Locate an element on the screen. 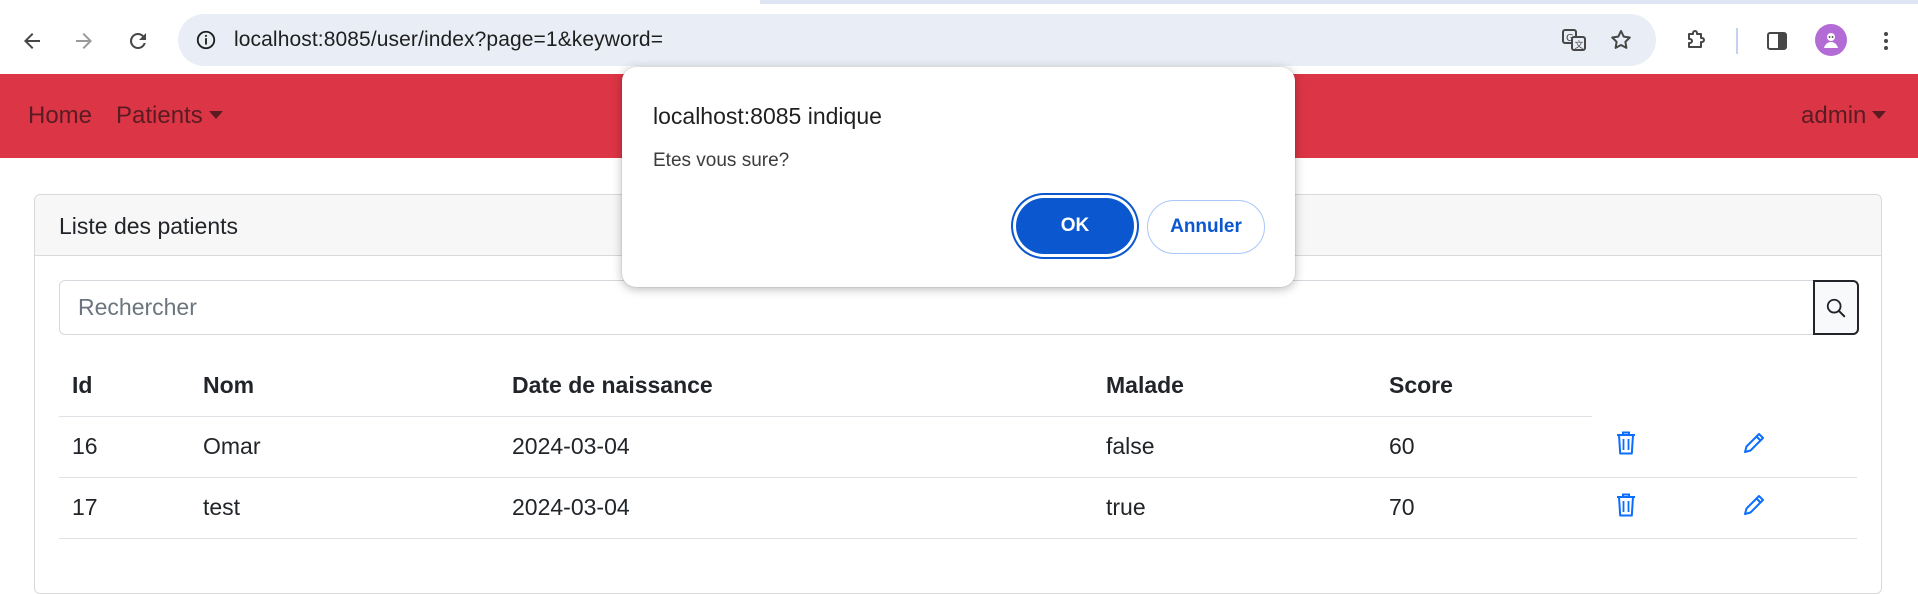  card-title: Liste des patients is located at coordinates (149, 226).